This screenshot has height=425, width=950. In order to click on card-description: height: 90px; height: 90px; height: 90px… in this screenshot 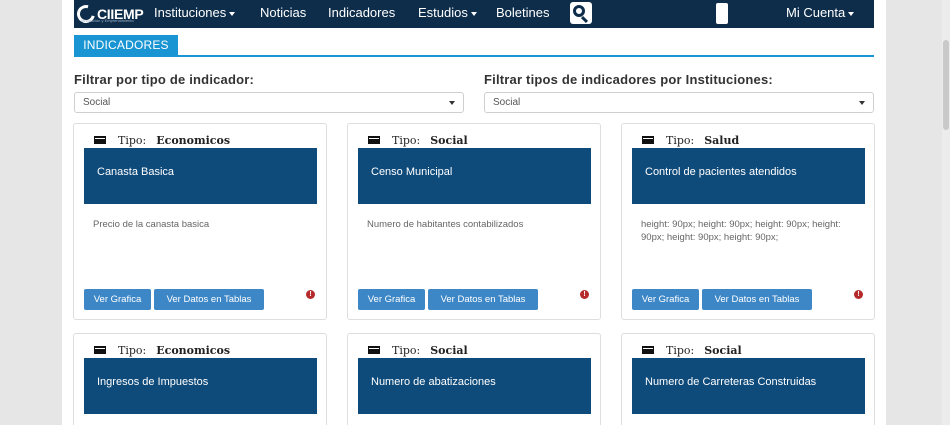, I will do `click(741, 231)`.